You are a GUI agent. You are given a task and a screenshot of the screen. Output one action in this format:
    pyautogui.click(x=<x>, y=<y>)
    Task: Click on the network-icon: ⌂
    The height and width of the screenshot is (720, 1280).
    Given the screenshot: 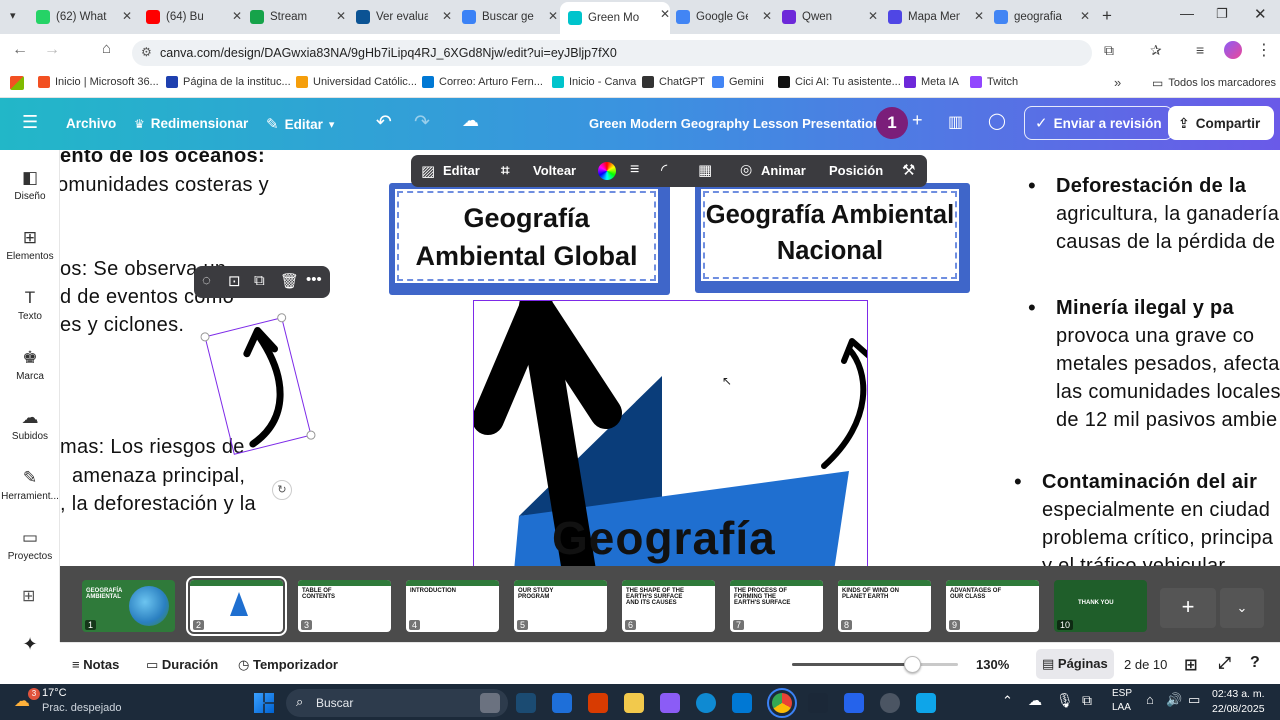 What is the action you would take?
    pyautogui.click(x=1150, y=699)
    